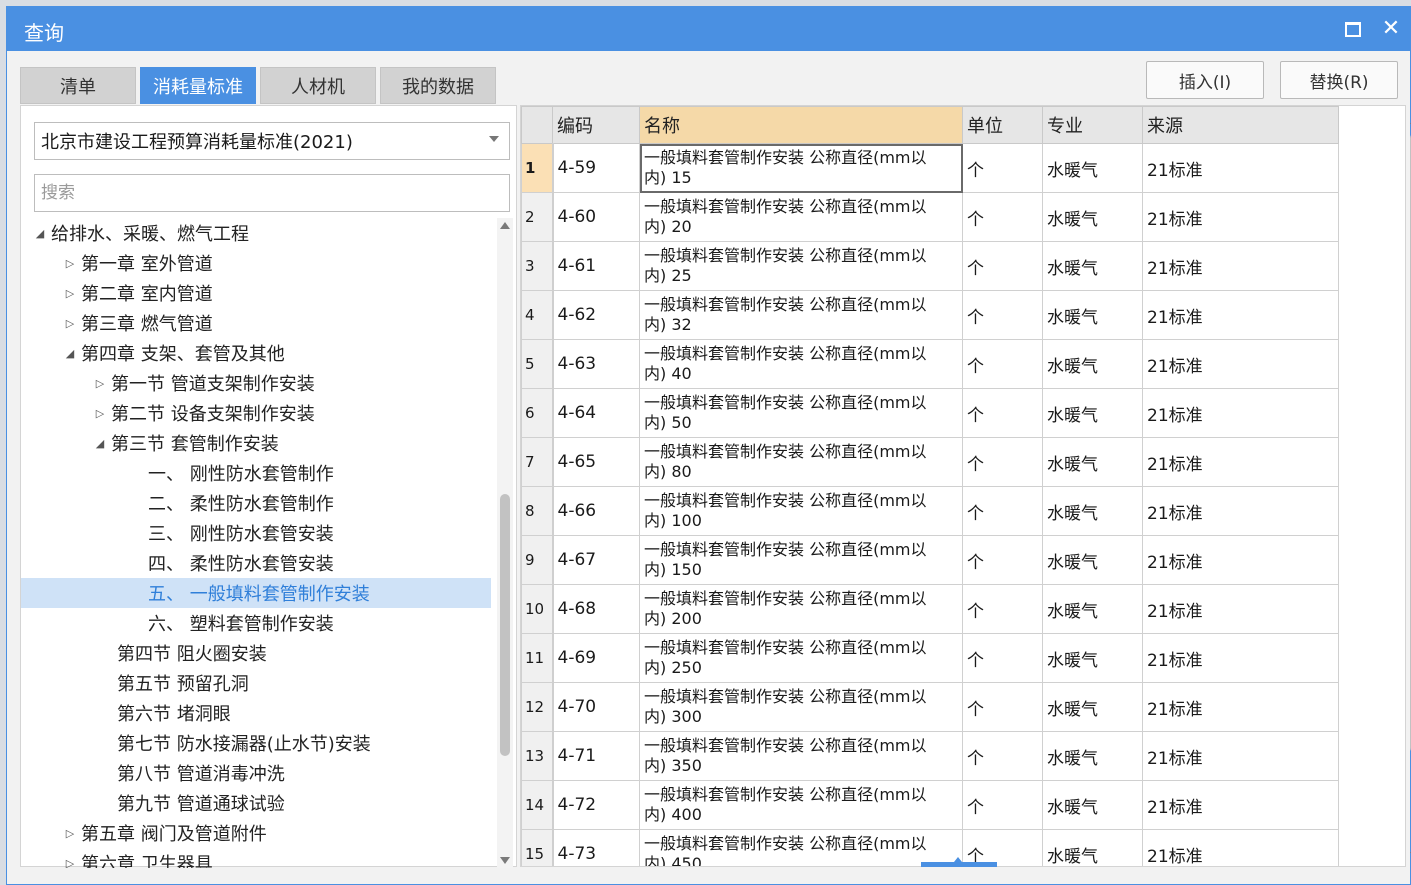 The image size is (1411, 885). I want to click on cell-name: 一般填料套管制作安装 公称直径(mm以 内) 40, so click(801, 364).